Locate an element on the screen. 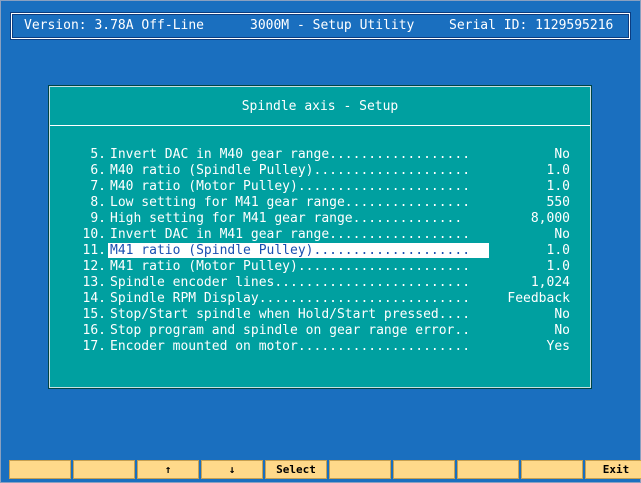 This screenshot has height=483, width=641. setting-number: 14. is located at coordinates (94, 298).